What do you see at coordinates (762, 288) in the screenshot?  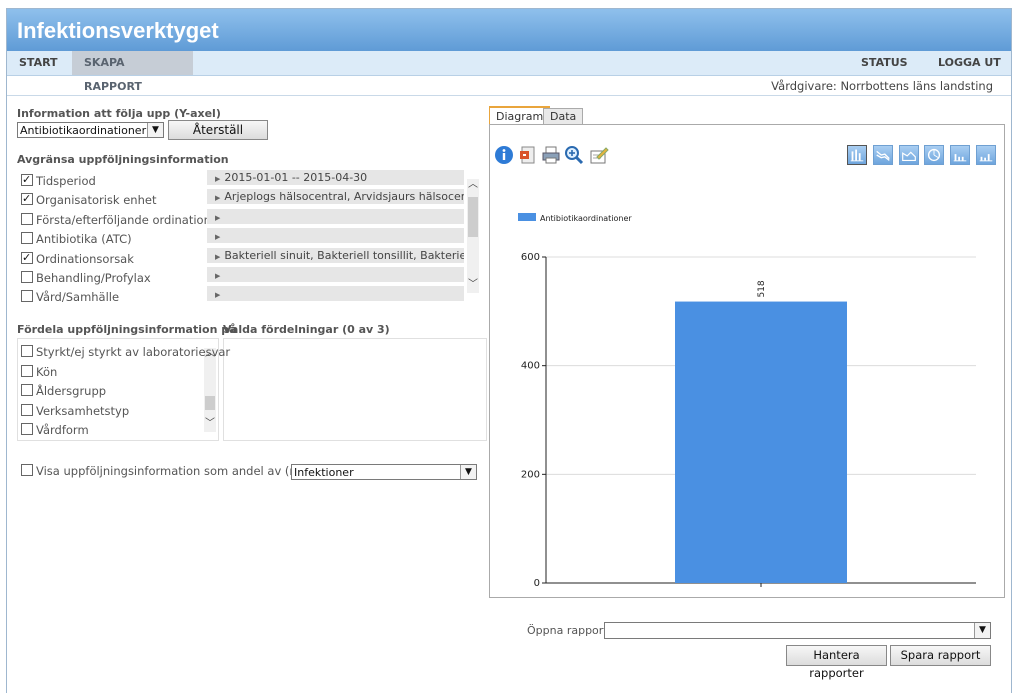 I see `data-label: 518` at bounding box center [762, 288].